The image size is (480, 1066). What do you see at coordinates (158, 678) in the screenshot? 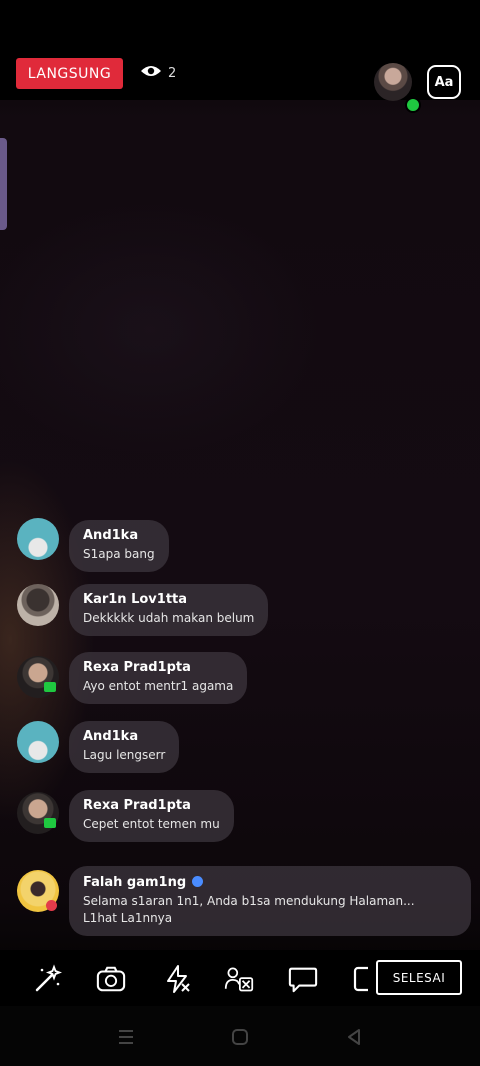
I see `comment-bubble: Rexa Prad1pta Ayo entot mentr1 agama` at bounding box center [158, 678].